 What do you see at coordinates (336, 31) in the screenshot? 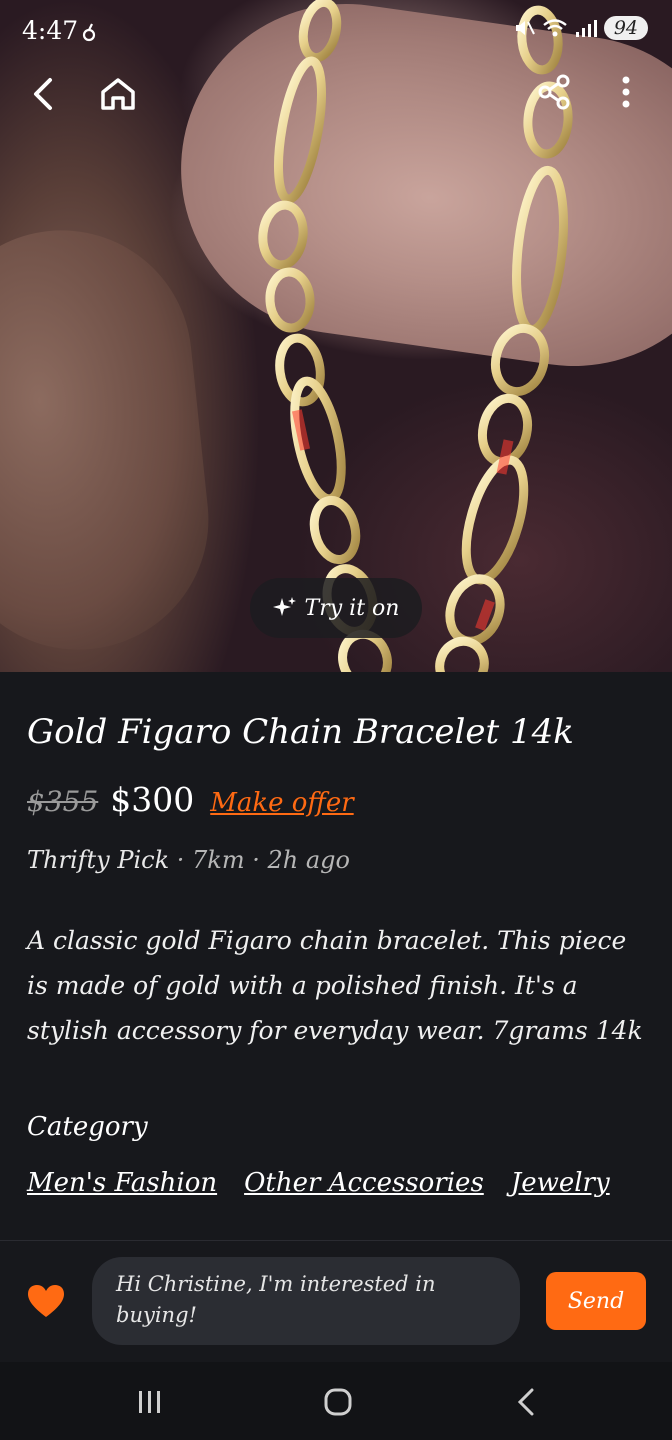
I see `status-bar: 4:47 94` at bounding box center [336, 31].